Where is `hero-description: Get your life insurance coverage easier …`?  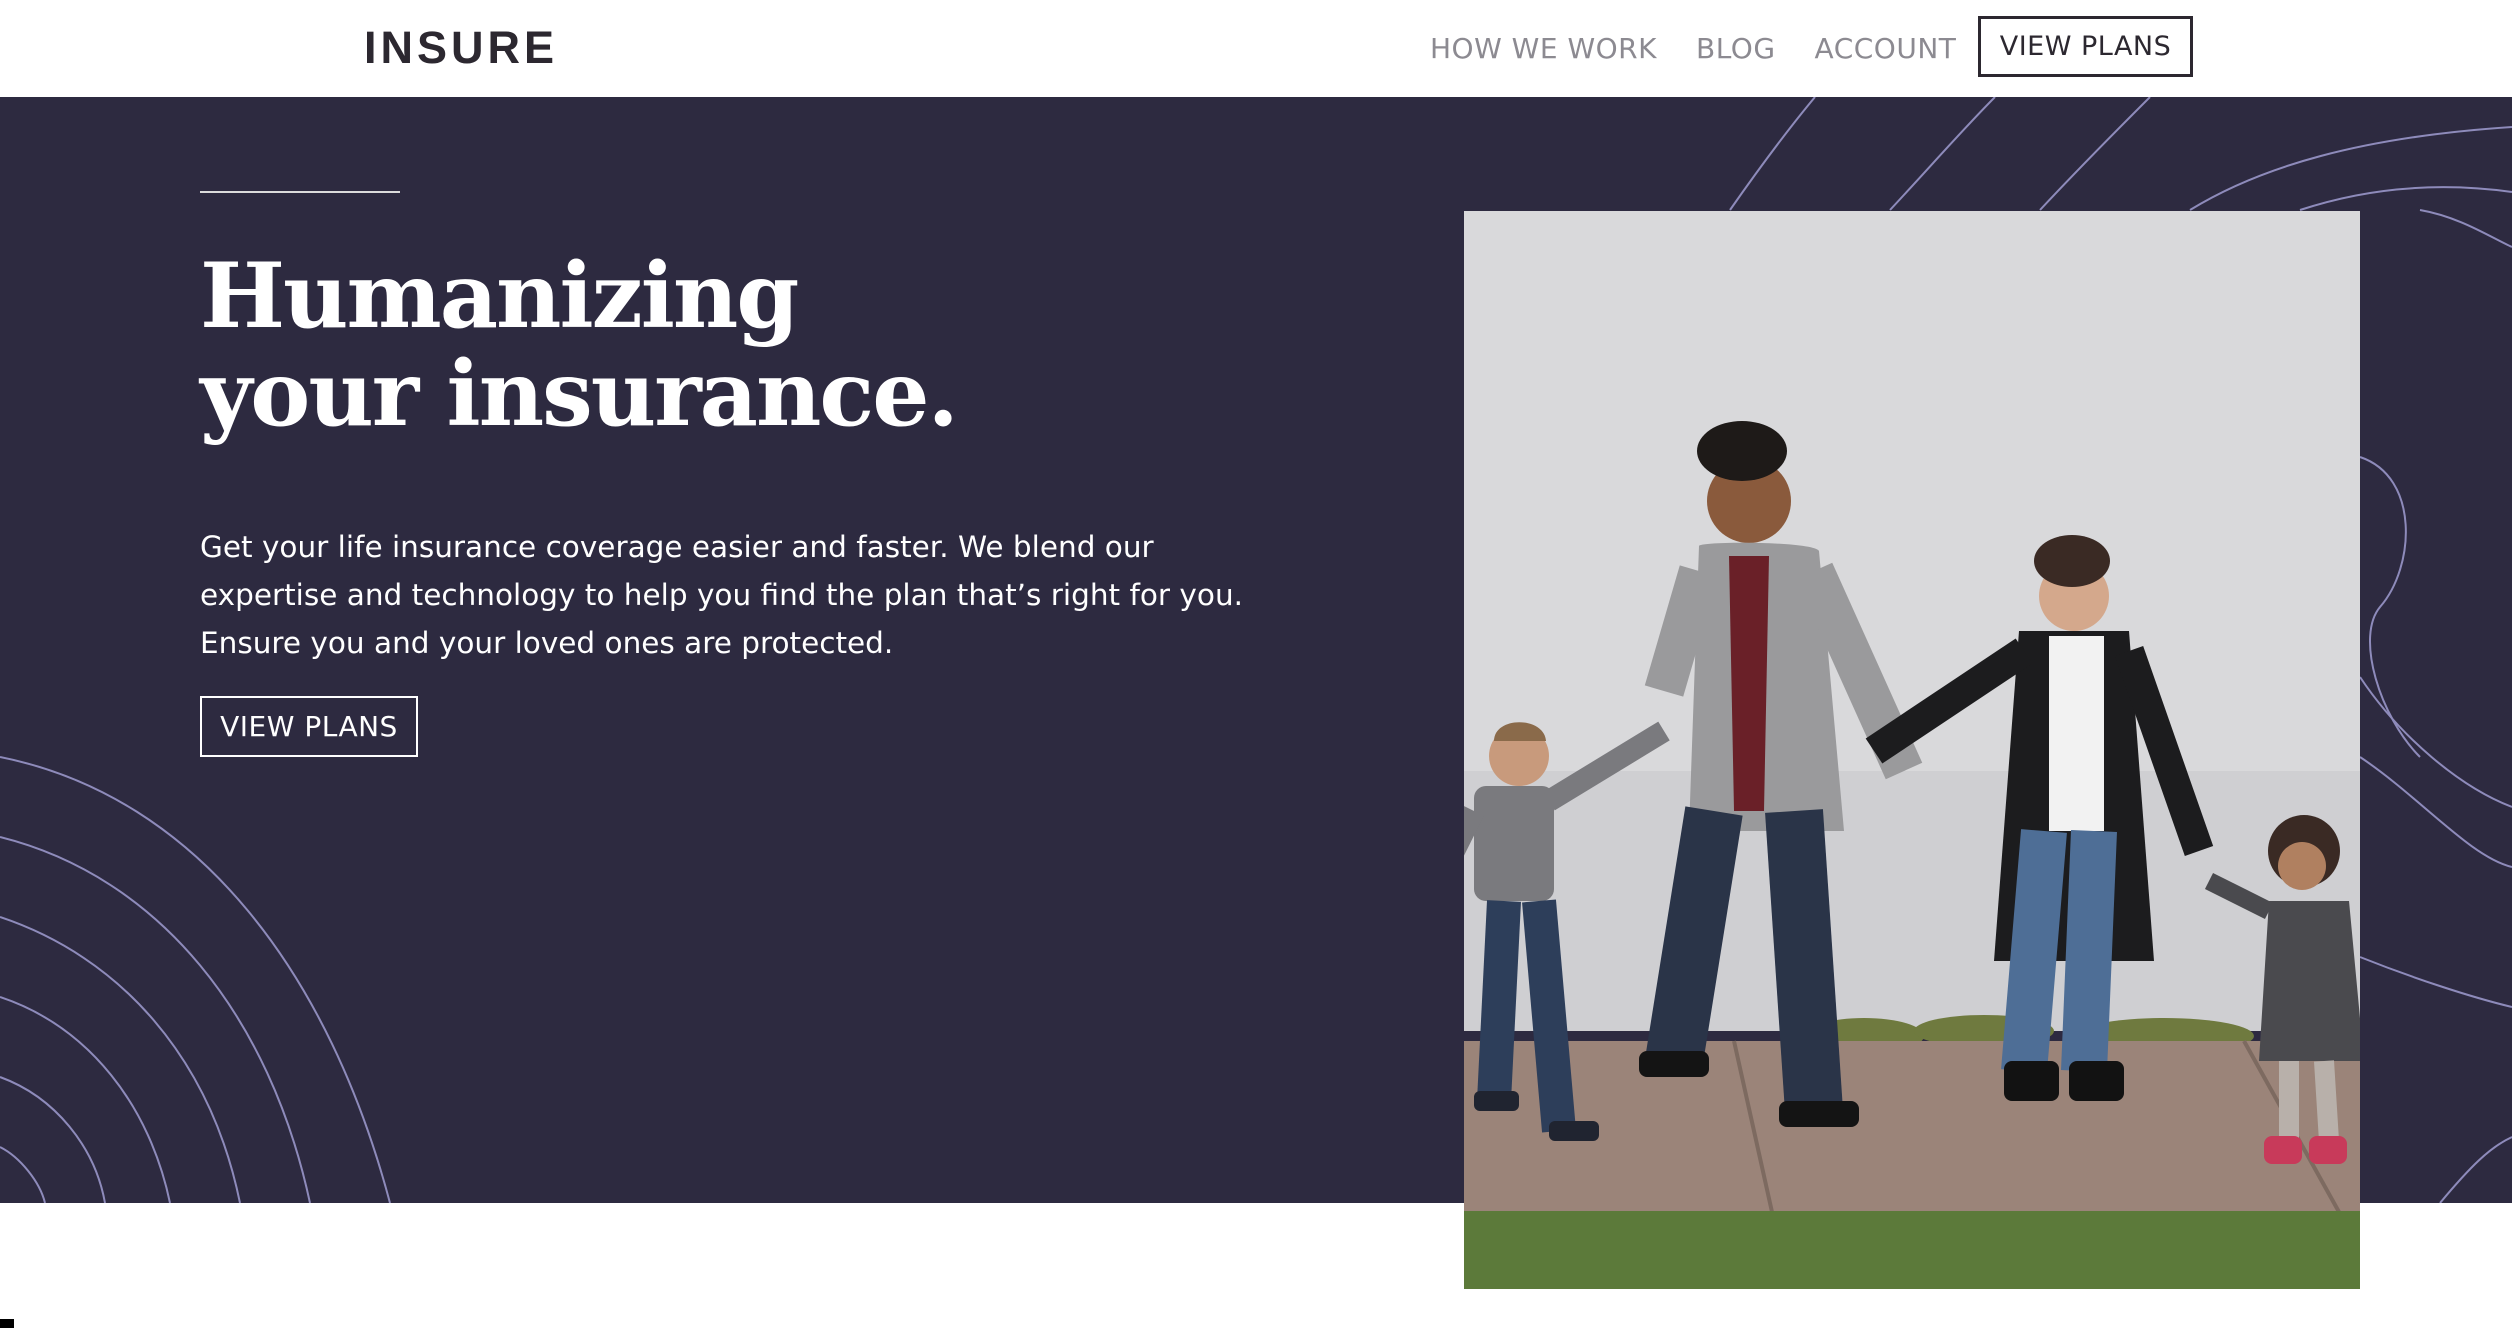 hero-description: Get your life insurance coverage easier … is located at coordinates (722, 595).